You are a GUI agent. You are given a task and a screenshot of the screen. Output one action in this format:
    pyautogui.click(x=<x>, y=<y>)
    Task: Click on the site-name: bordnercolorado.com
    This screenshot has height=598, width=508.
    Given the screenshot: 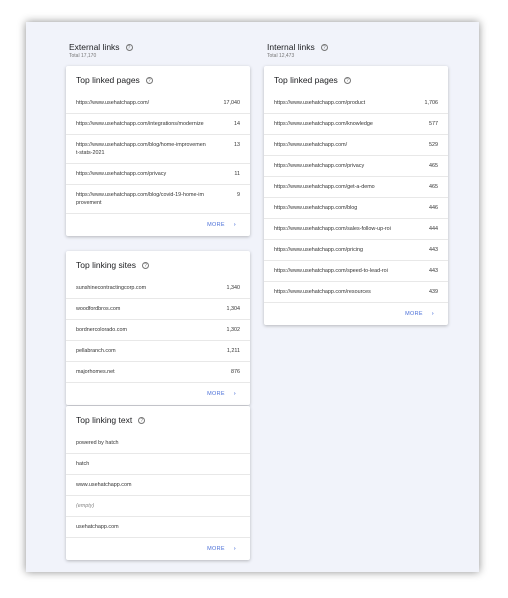 What is the action you would take?
    pyautogui.click(x=101, y=330)
    